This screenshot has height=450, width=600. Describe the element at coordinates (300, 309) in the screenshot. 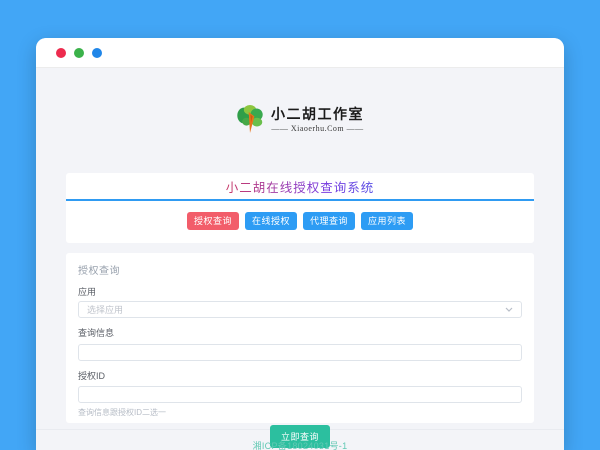

I see `app-select: 选择应用` at that location.